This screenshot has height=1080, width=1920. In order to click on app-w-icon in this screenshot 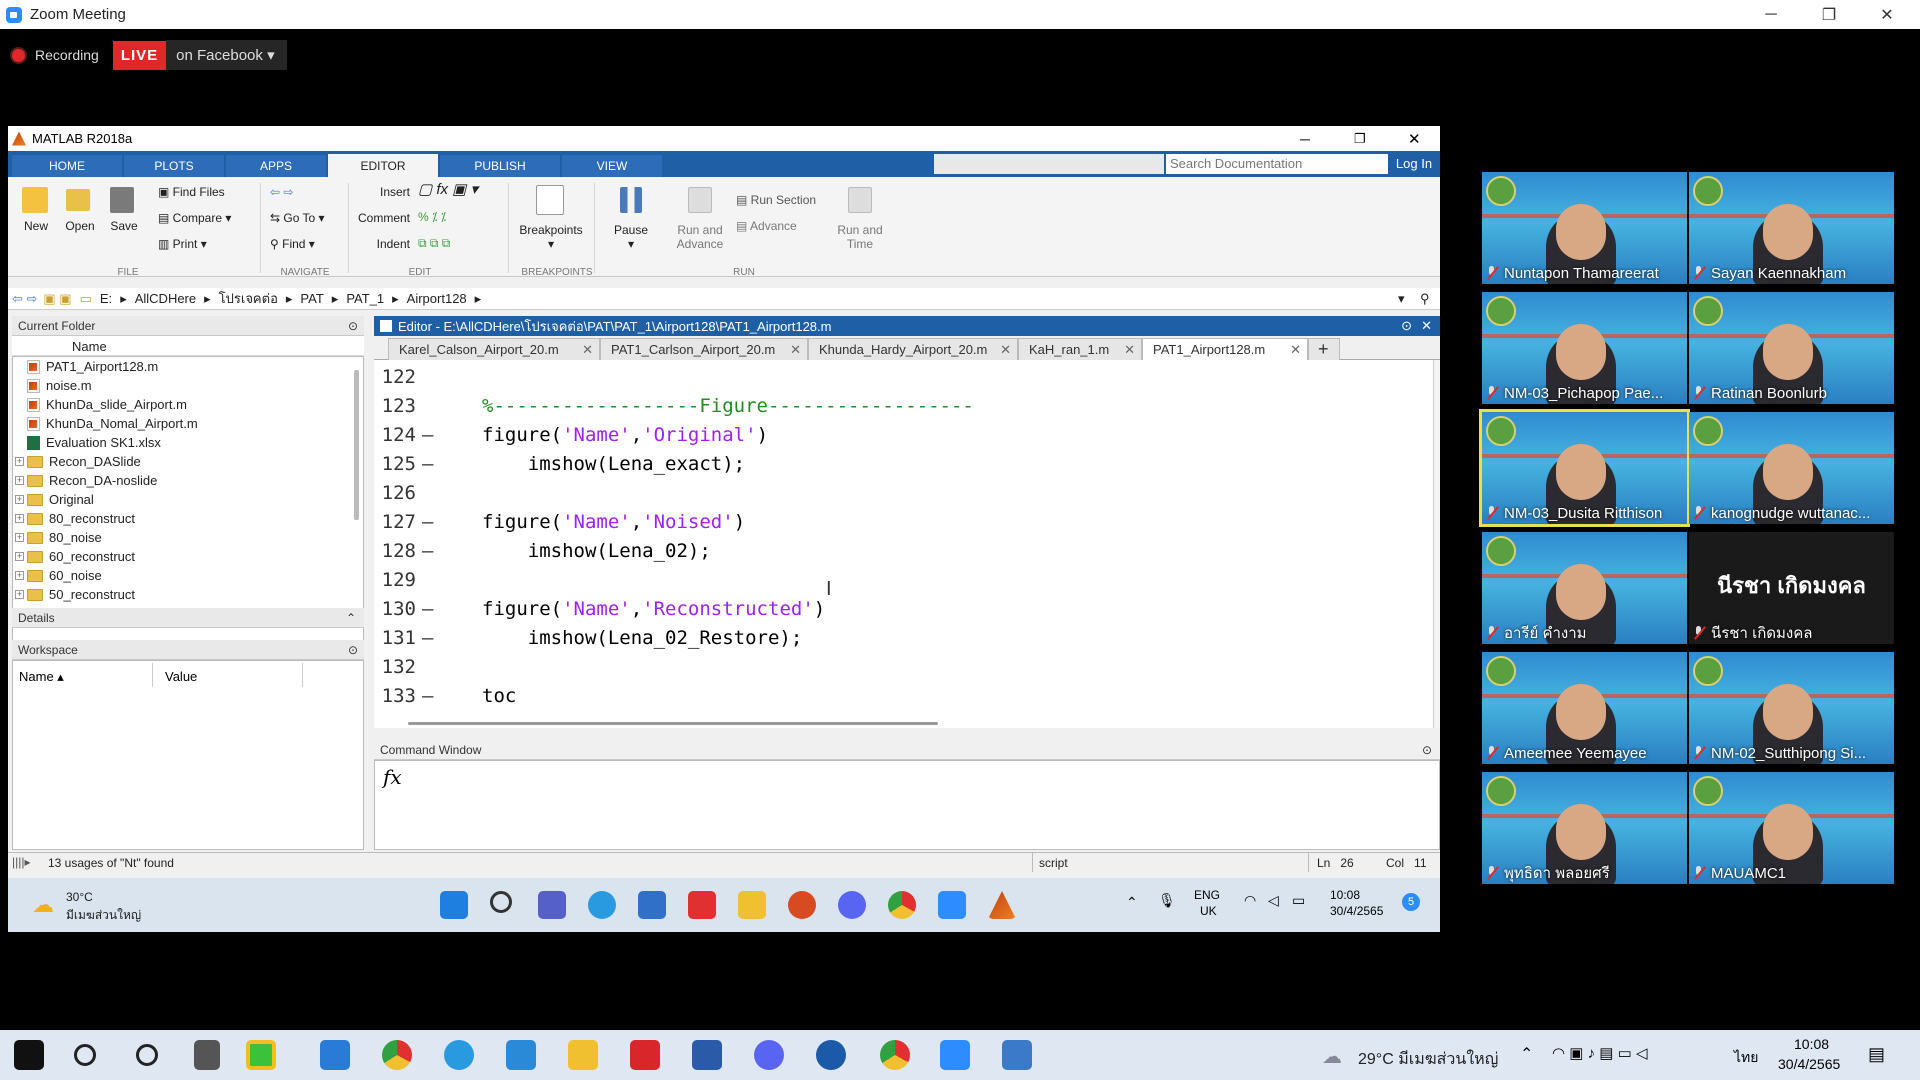, I will do `click(831, 1055)`.